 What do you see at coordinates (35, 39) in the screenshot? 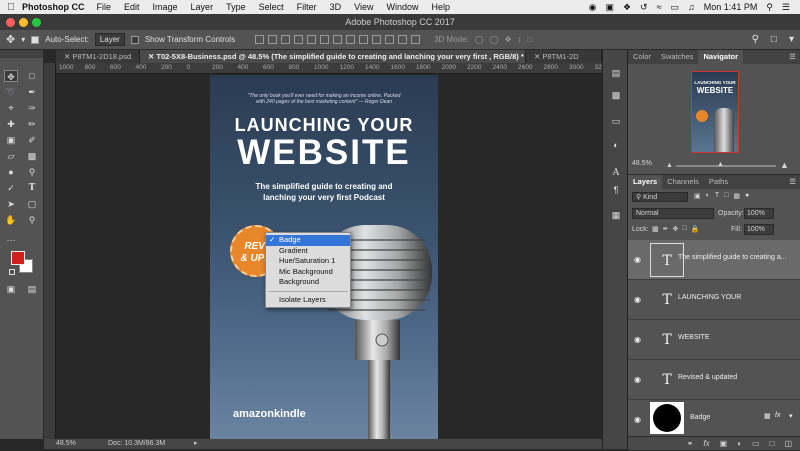
I see `auto-select-checkbox` at bounding box center [35, 39].